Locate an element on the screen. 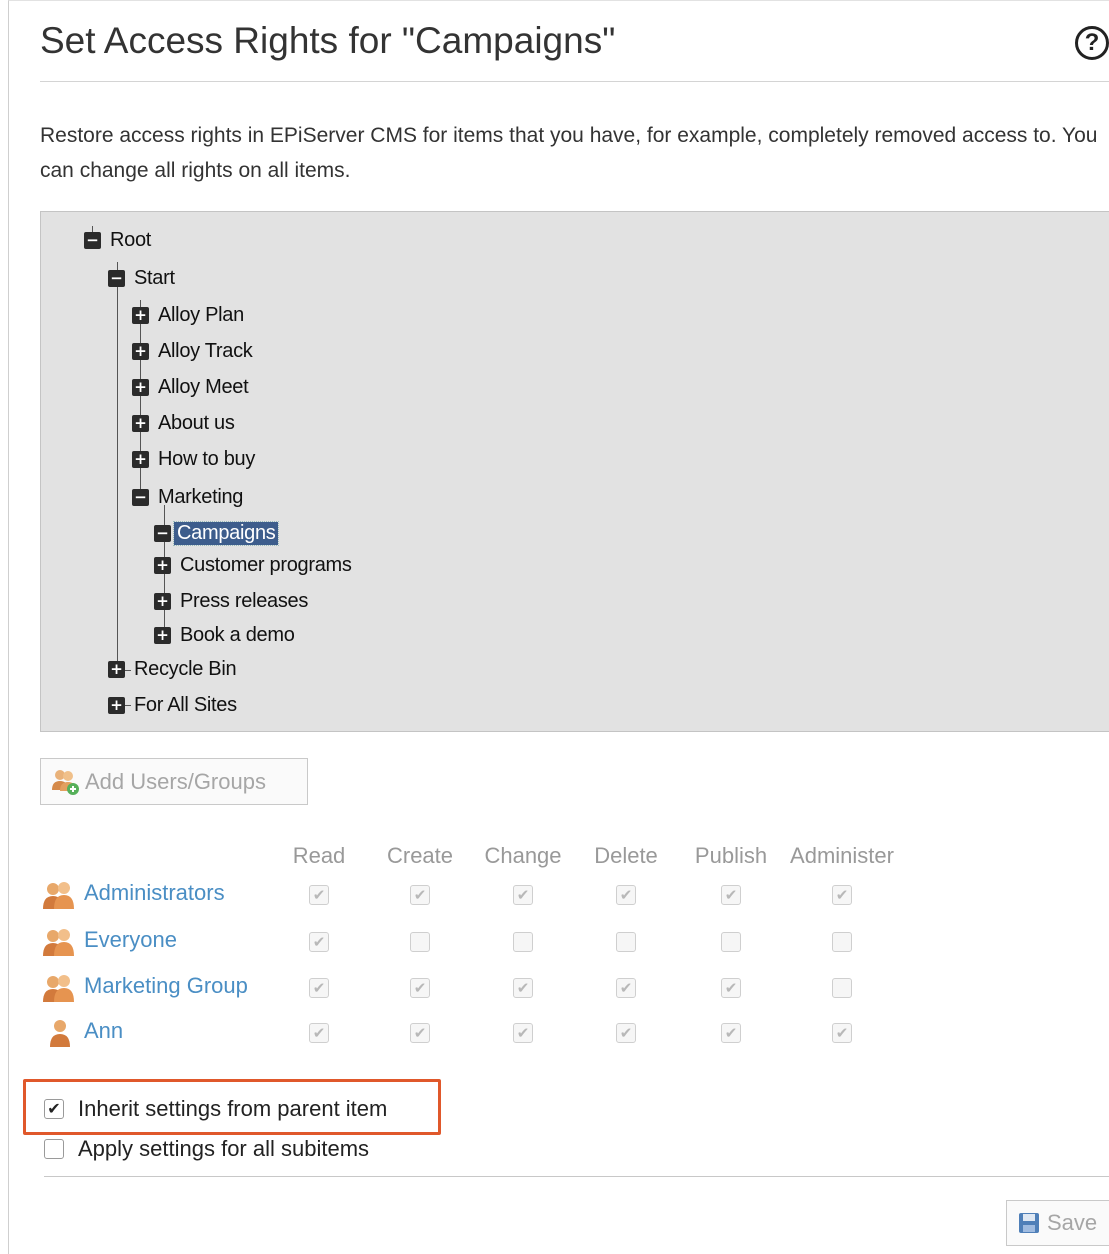 The image size is (1109, 1254). column-header-administer: Administer is located at coordinates (842, 855).